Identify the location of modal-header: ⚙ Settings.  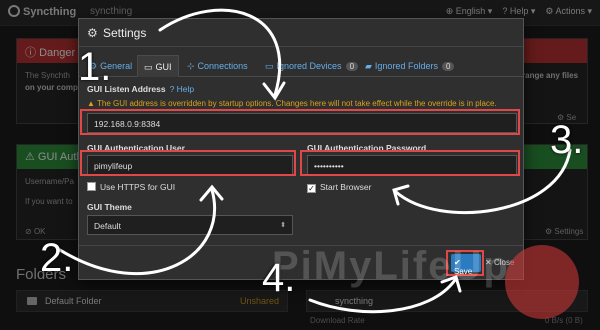
(301, 33).